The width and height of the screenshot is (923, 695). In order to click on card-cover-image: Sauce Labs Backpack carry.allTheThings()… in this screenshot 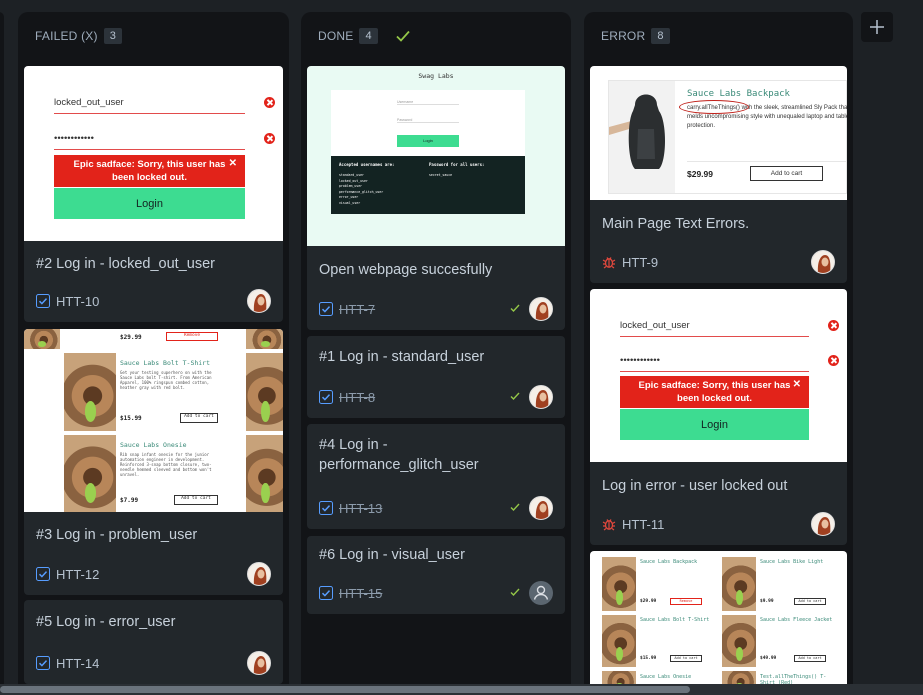, I will do `click(718, 133)`.